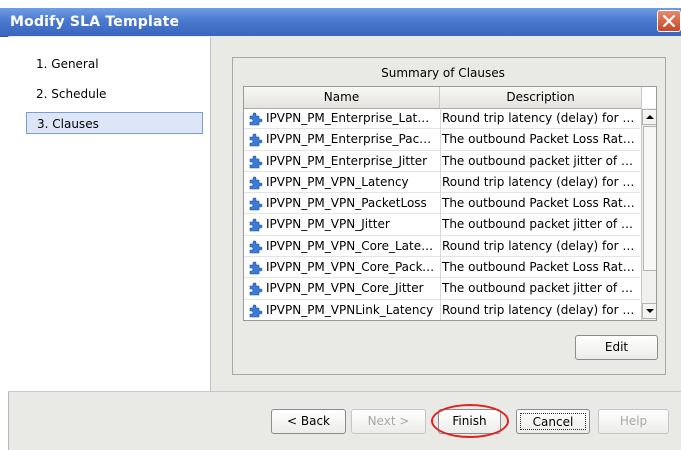  I want to click on title-bar: Modify SLA Template, so click(340, 22).